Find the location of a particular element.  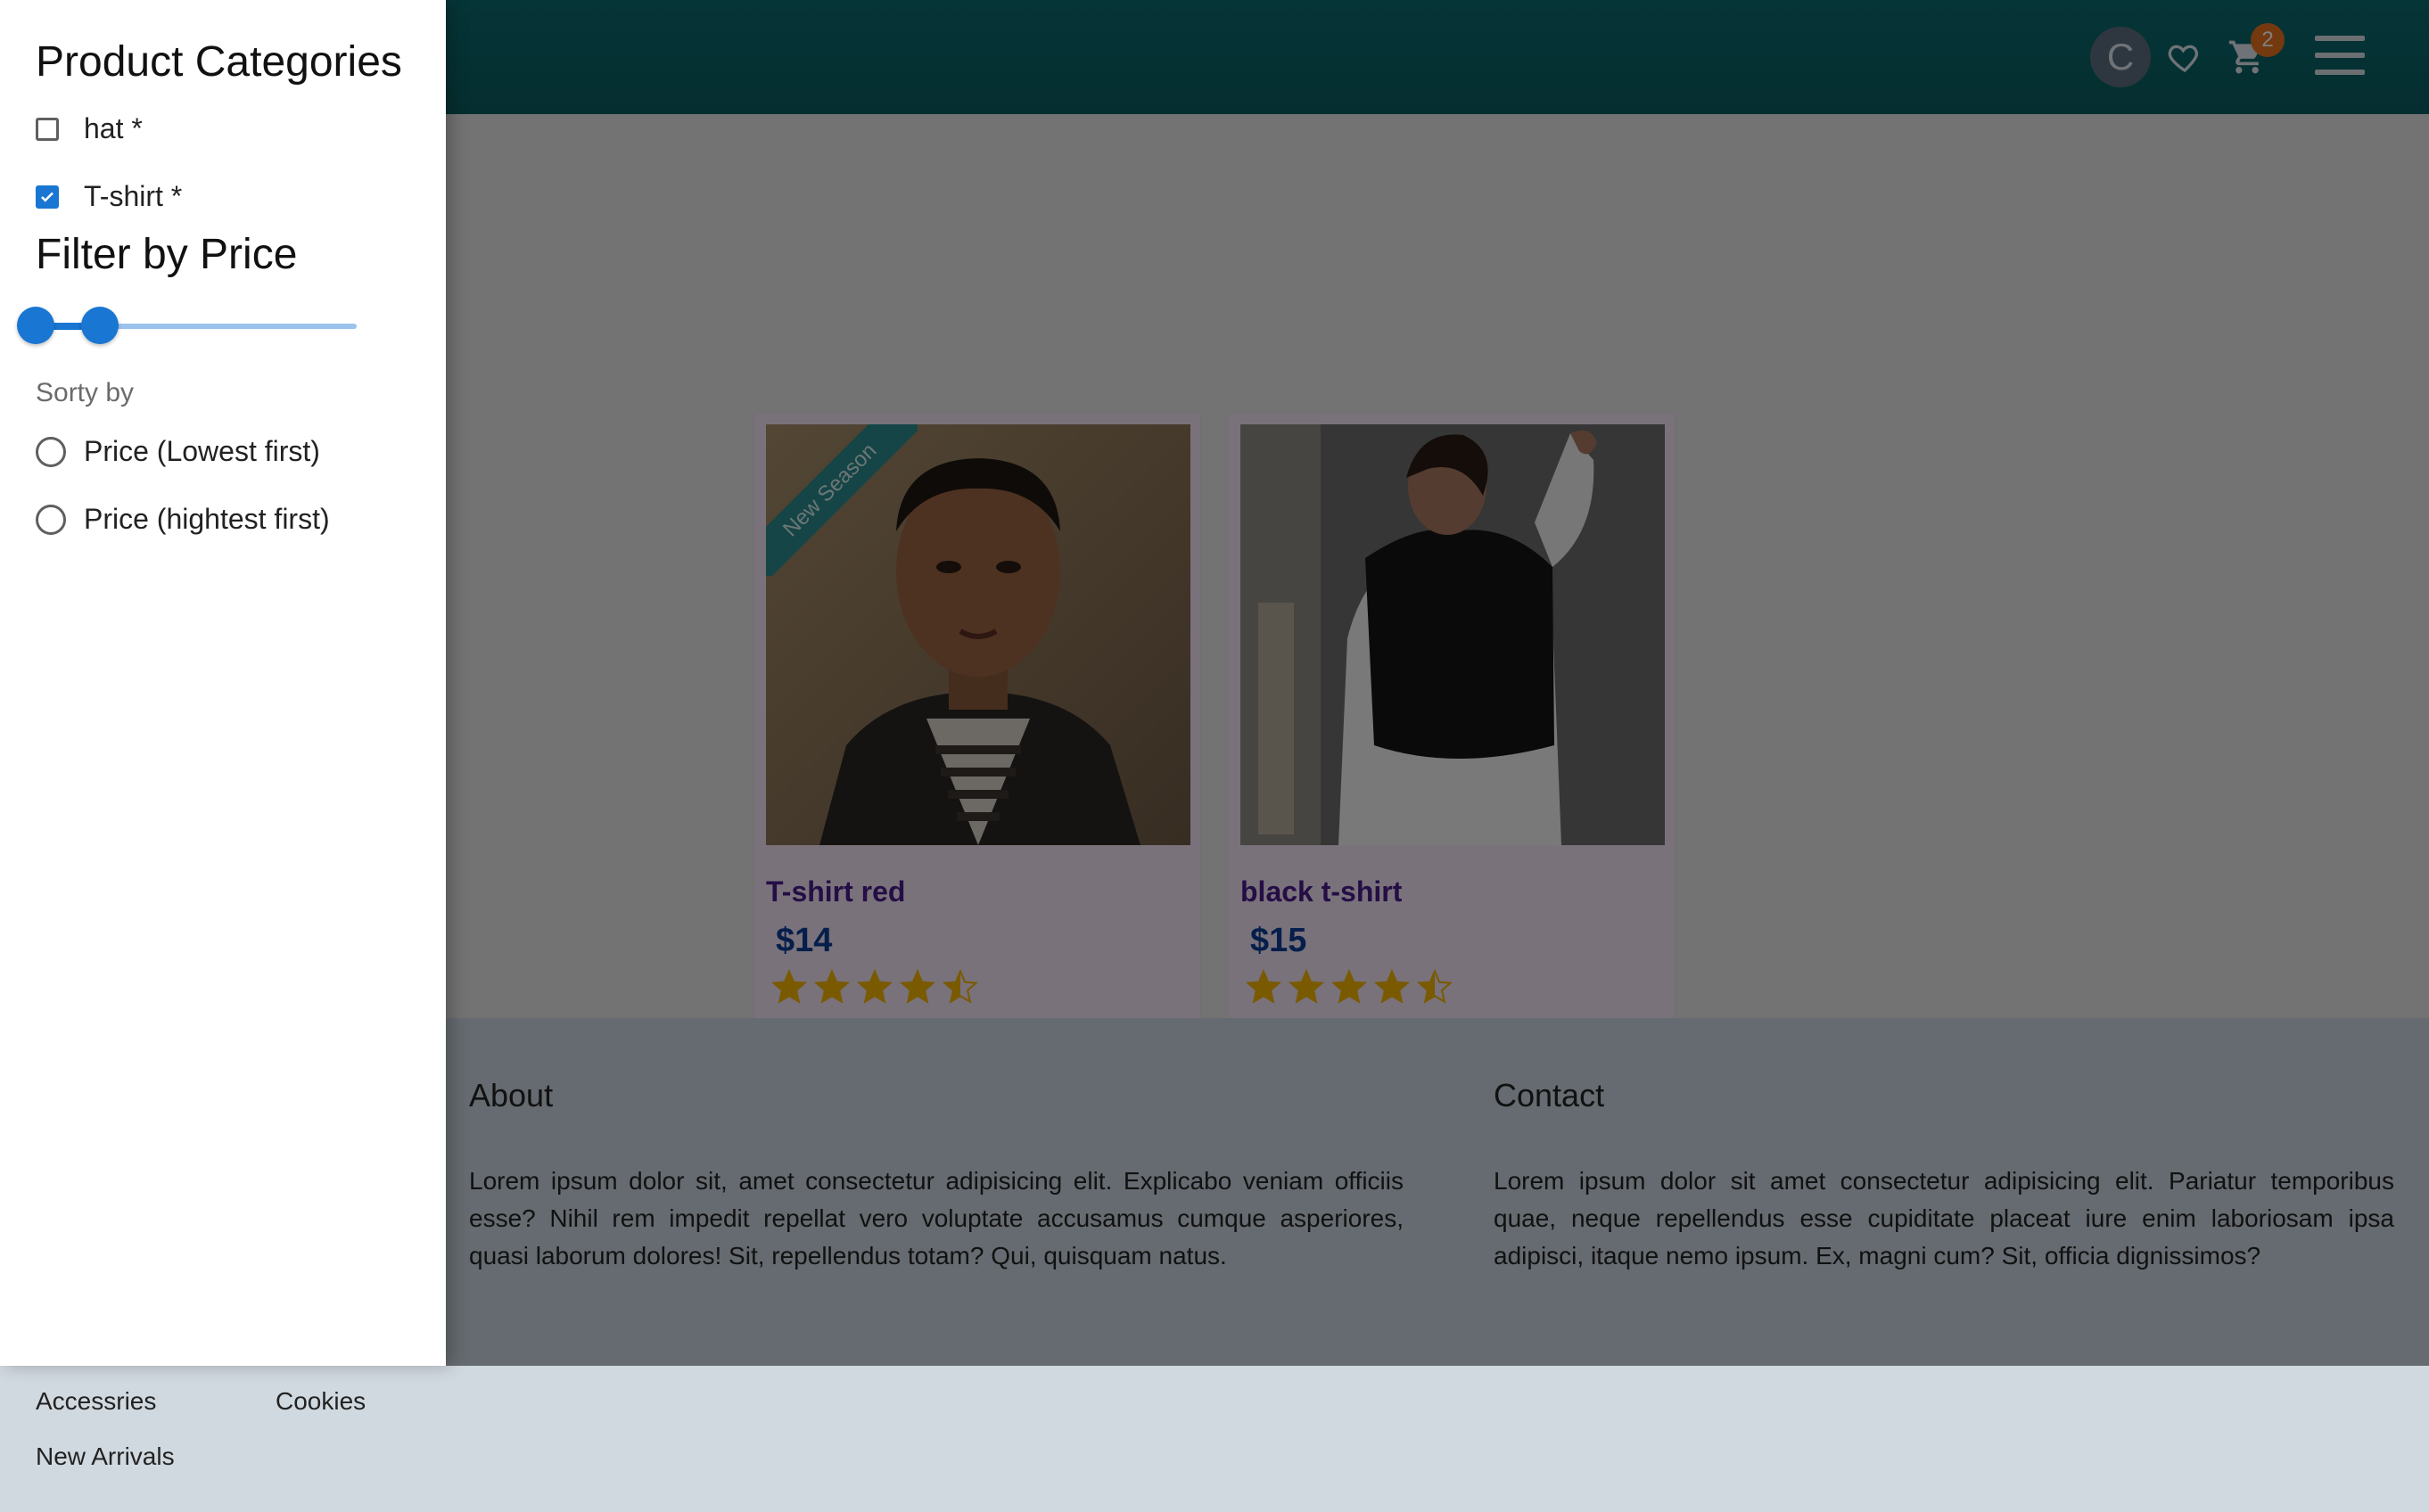

price-range-slider is located at coordinates (187, 325).